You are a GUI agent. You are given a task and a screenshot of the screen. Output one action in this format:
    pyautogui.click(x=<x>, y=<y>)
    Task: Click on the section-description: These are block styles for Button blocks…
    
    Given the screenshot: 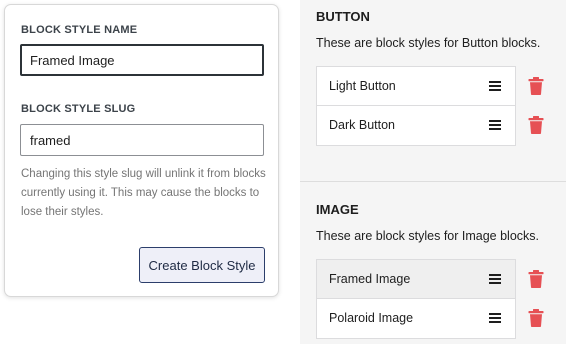 What is the action you would take?
    pyautogui.click(x=428, y=43)
    